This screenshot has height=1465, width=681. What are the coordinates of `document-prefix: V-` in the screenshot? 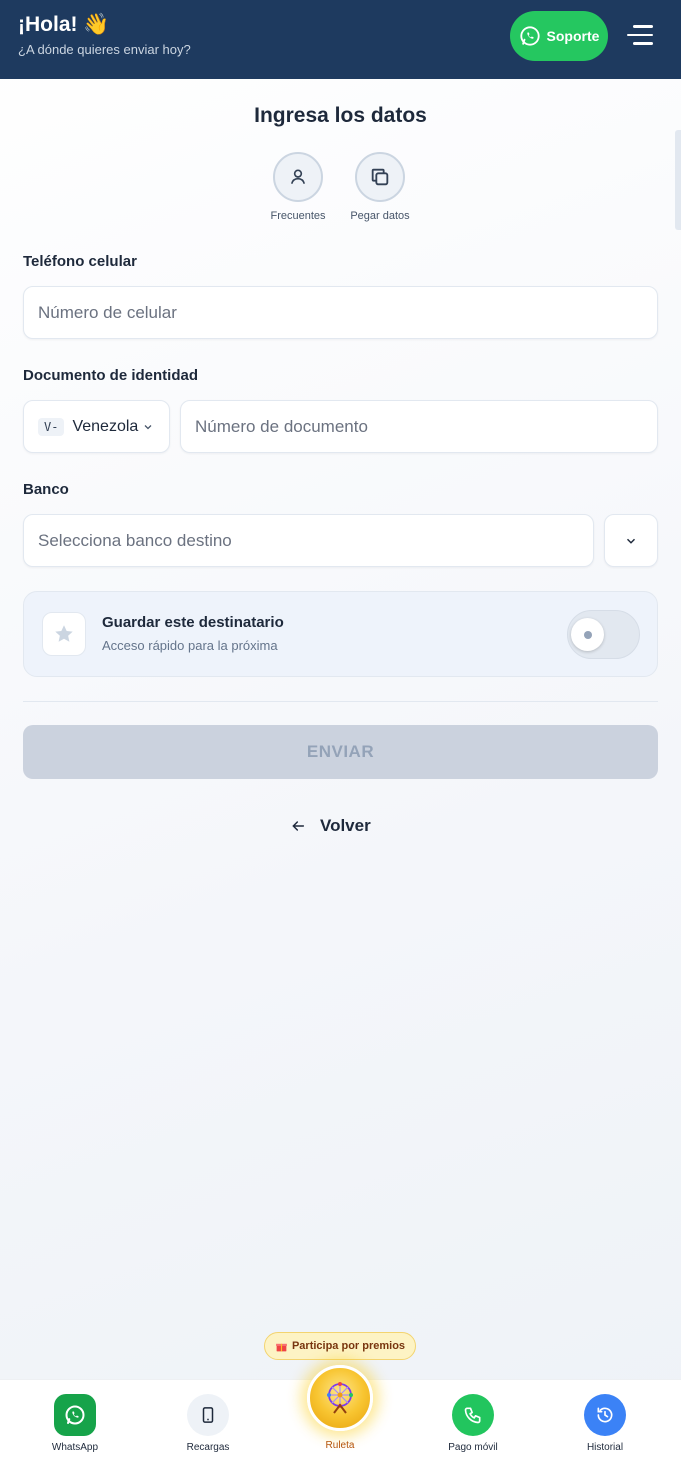 It's located at (51, 426).